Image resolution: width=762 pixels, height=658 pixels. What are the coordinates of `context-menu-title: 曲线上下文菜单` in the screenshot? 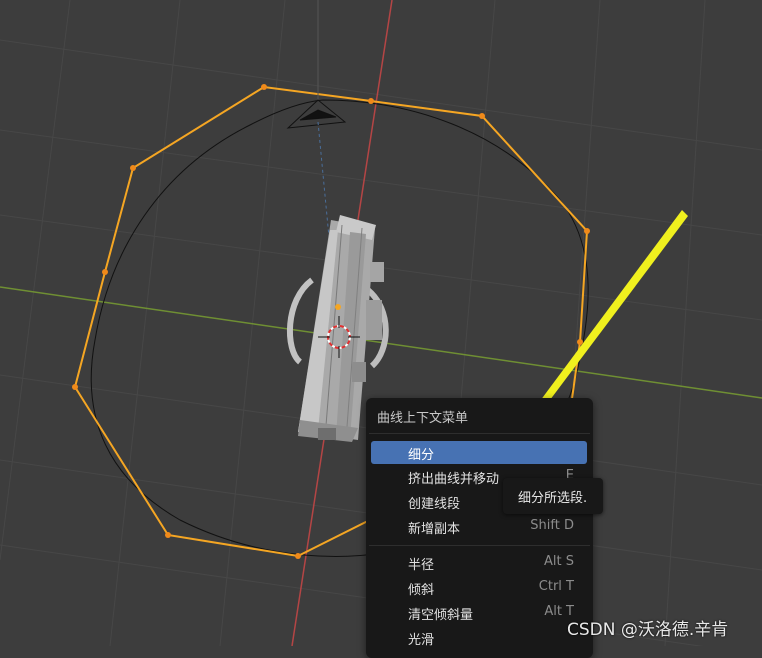 It's located at (423, 418).